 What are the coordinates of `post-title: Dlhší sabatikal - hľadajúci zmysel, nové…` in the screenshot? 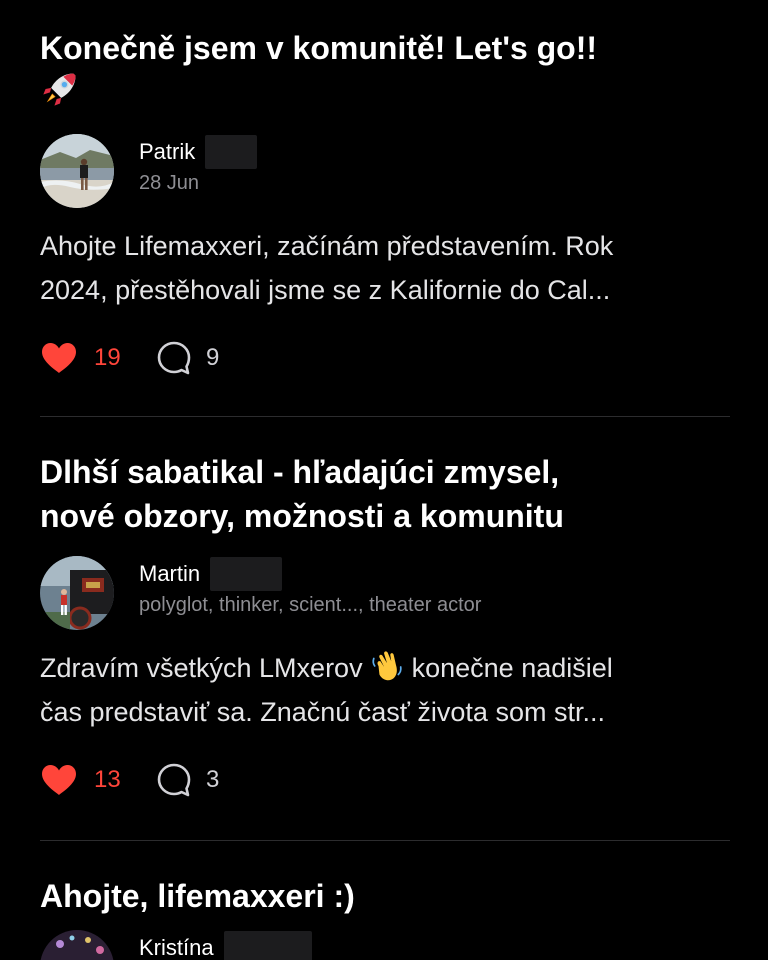 It's located at (385, 495).